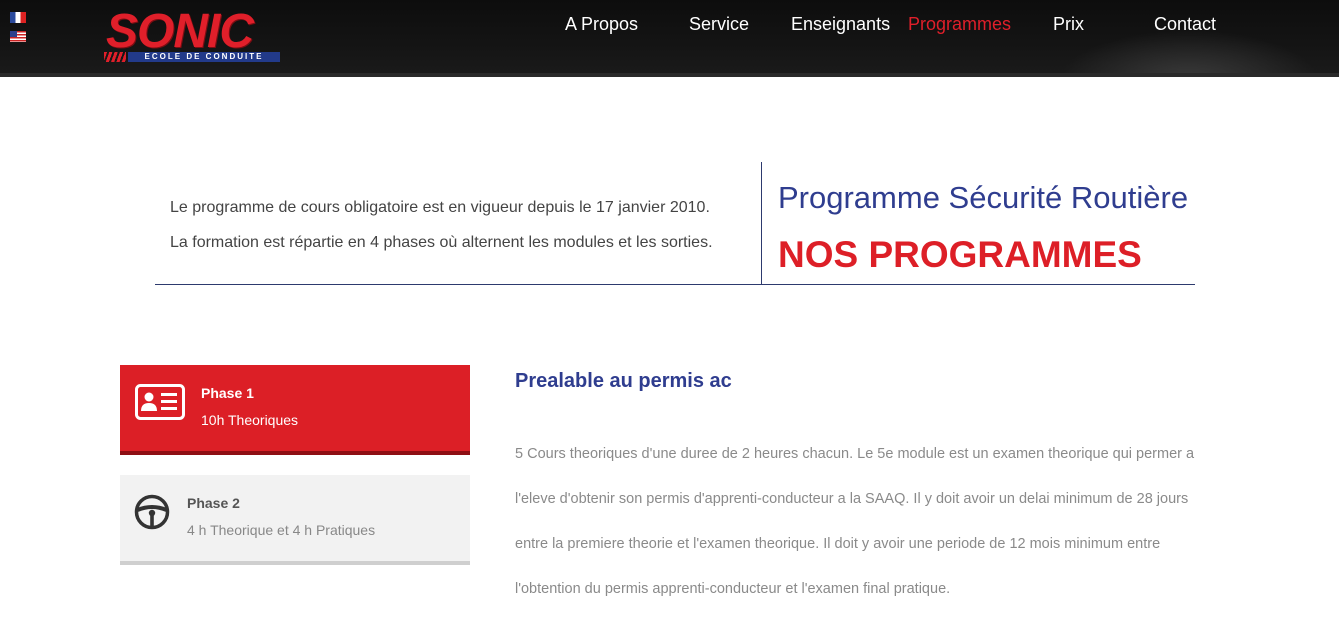 The height and width of the screenshot is (633, 1339). I want to click on content-title: Prealable au permis ac, so click(623, 381).